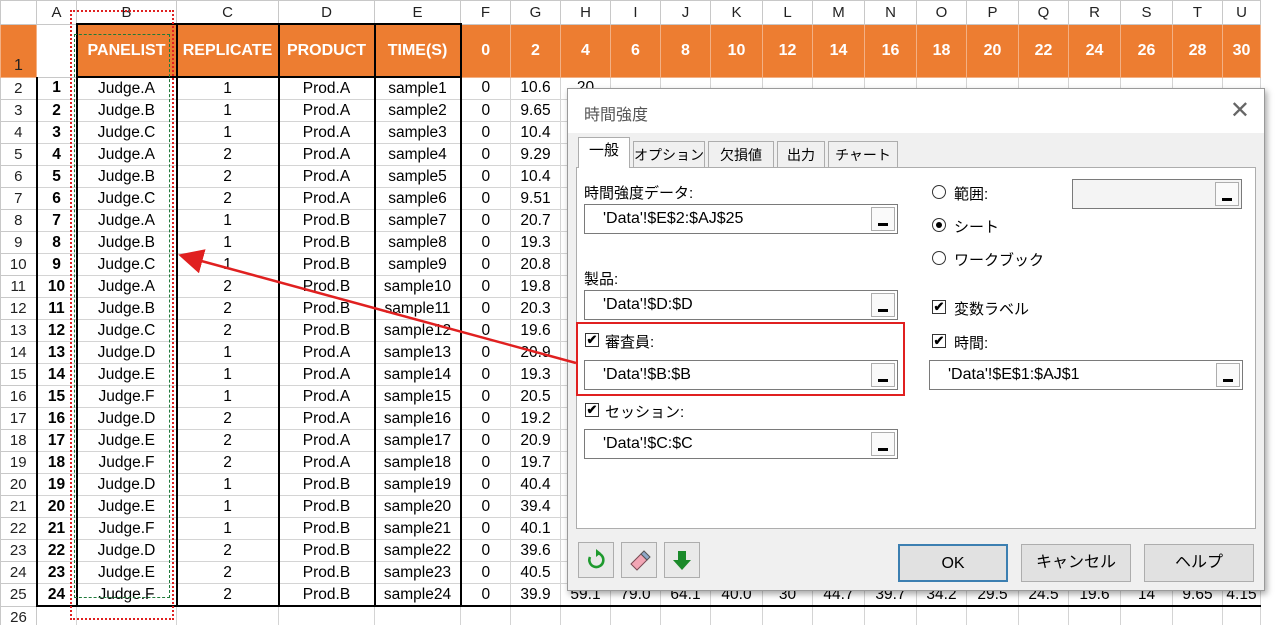 This screenshot has height=625, width=1280. I want to click on column-header-b: B, so click(126, 12).